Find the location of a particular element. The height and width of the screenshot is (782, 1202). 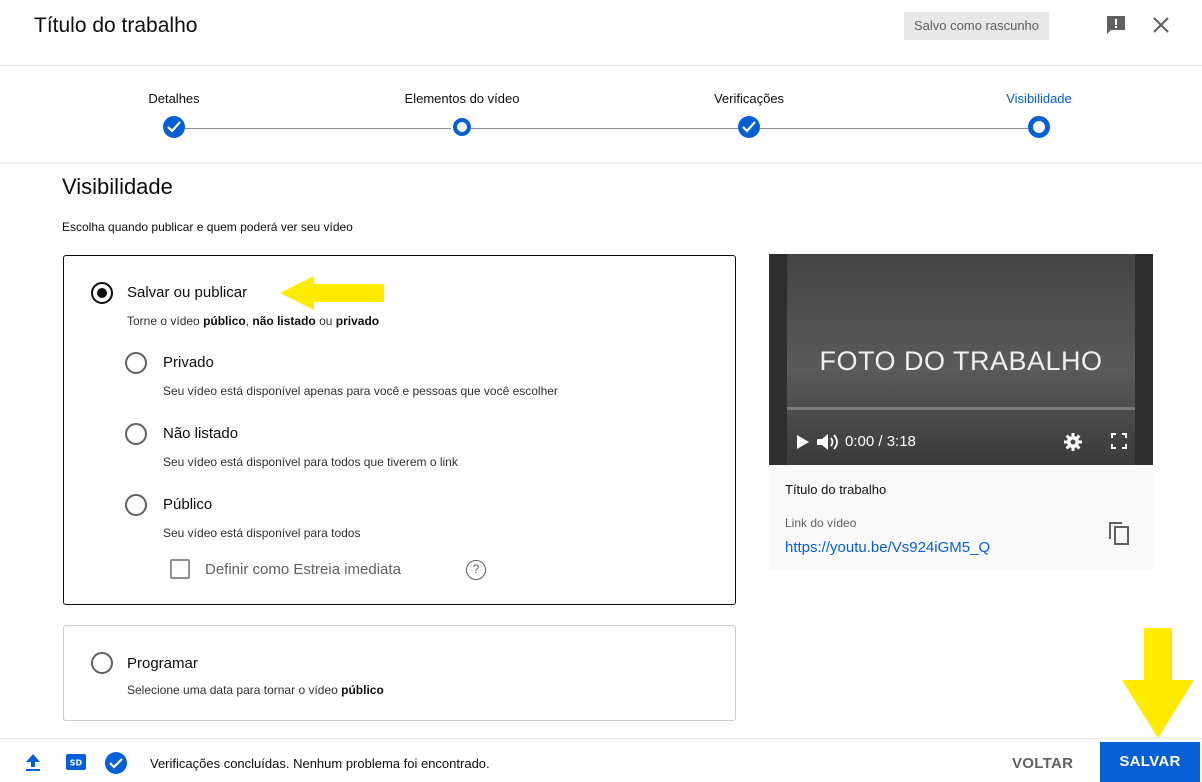

close-icon is located at coordinates (1161, 25).